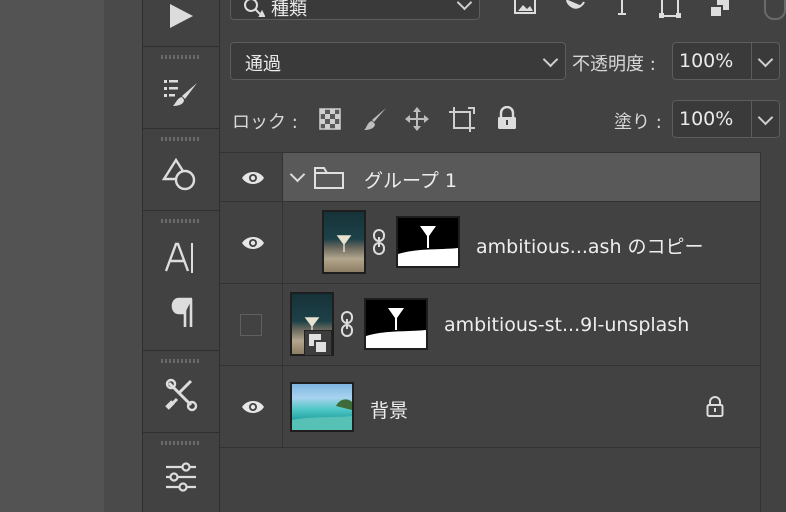 This screenshot has height=512, width=786. I want to click on layer-row-copy: ambitious...ash のコピー, so click(490, 243).